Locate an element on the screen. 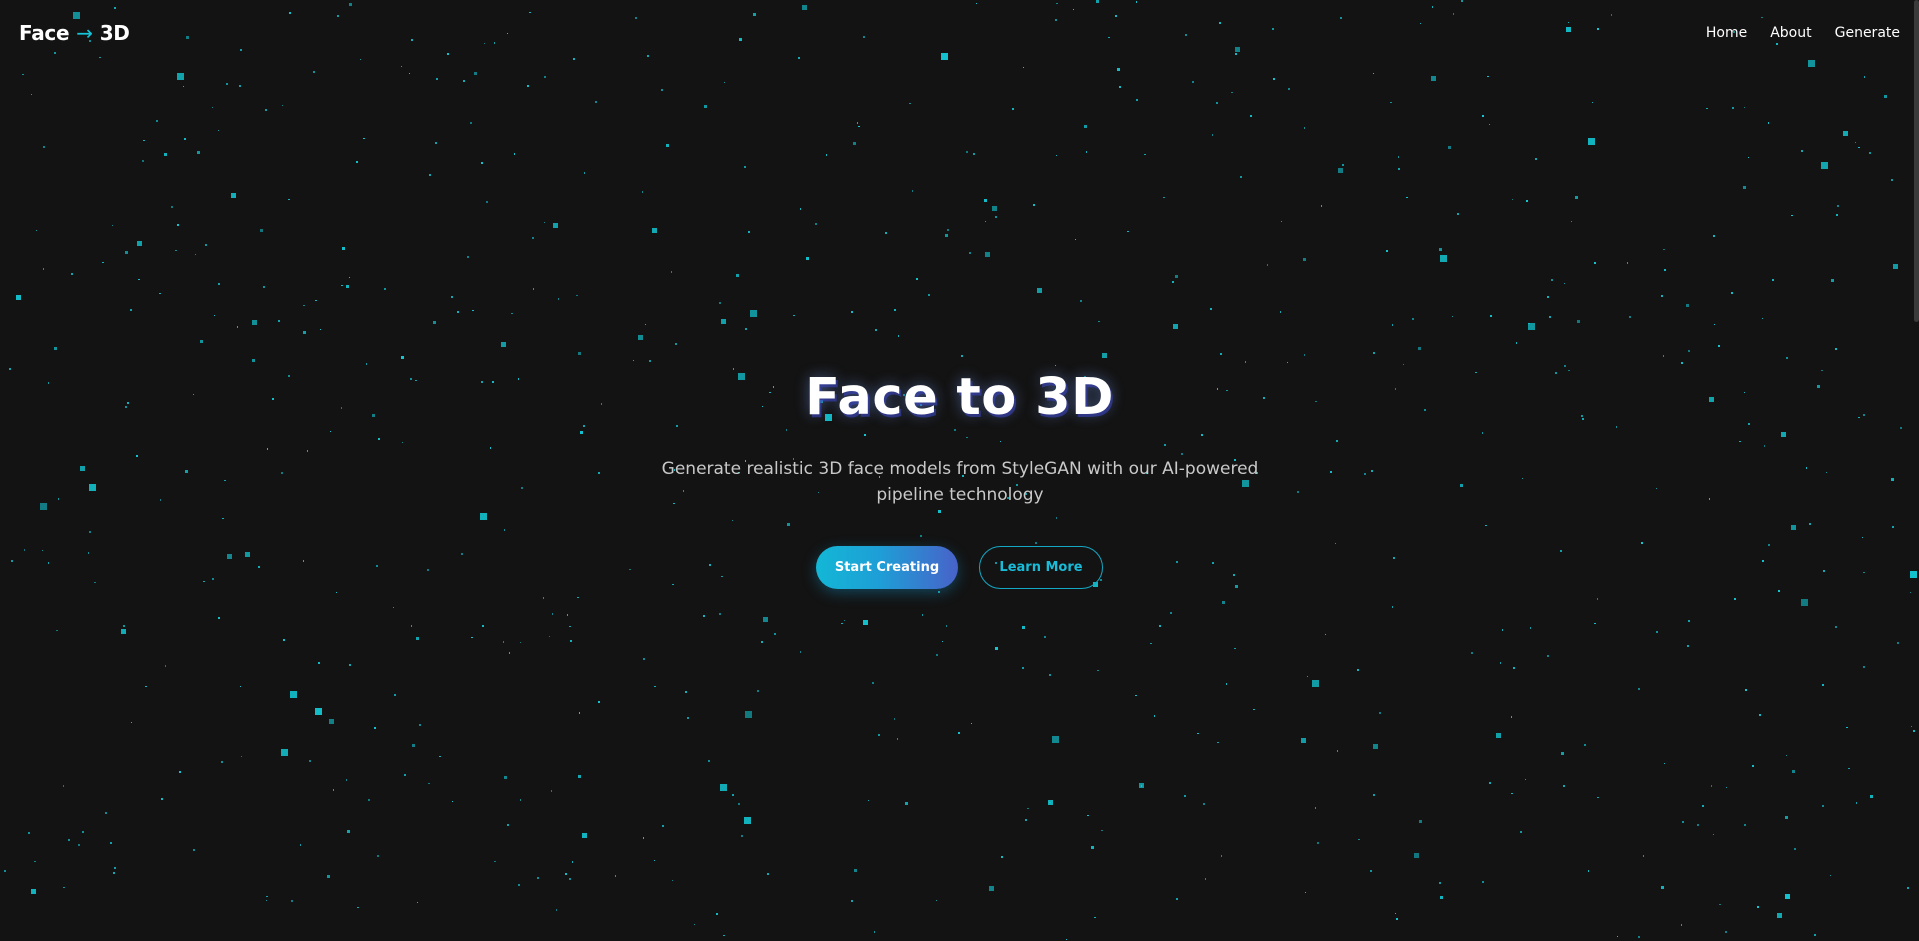  nav-link-generate: Generate is located at coordinates (1867, 33).